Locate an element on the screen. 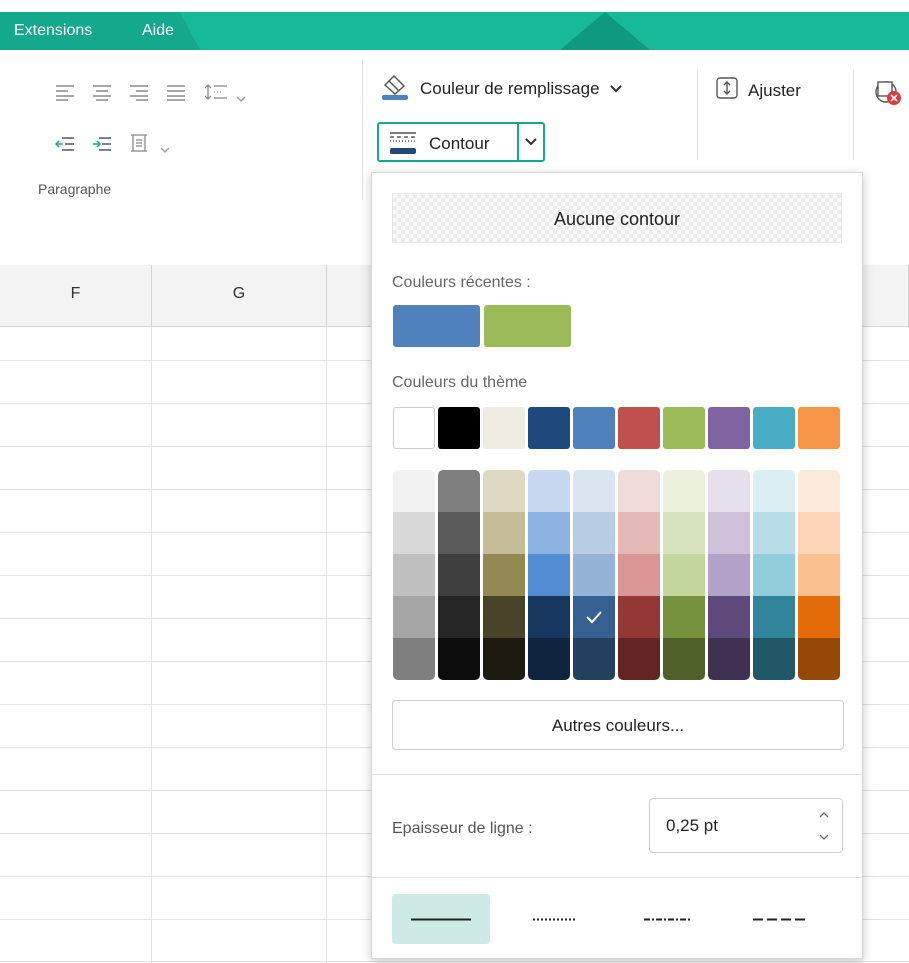  dashed-line-icon is located at coordinates (780, 919).